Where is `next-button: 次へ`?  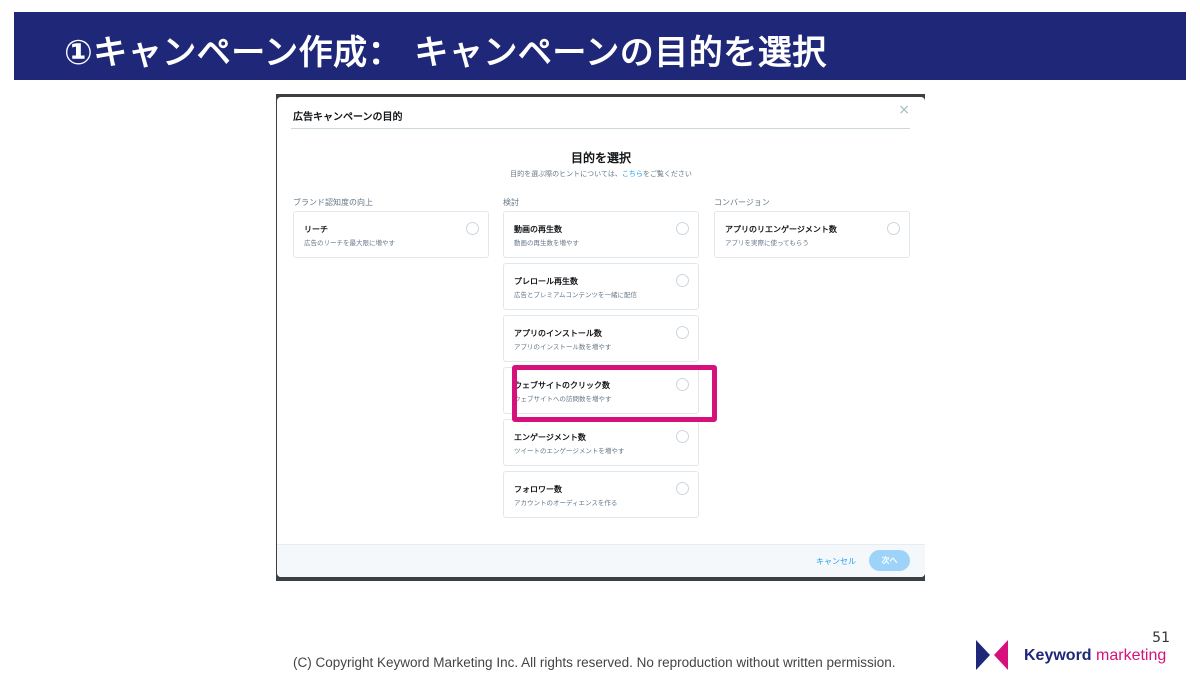 next-button: 次へ is located at coordinates (889, 560).